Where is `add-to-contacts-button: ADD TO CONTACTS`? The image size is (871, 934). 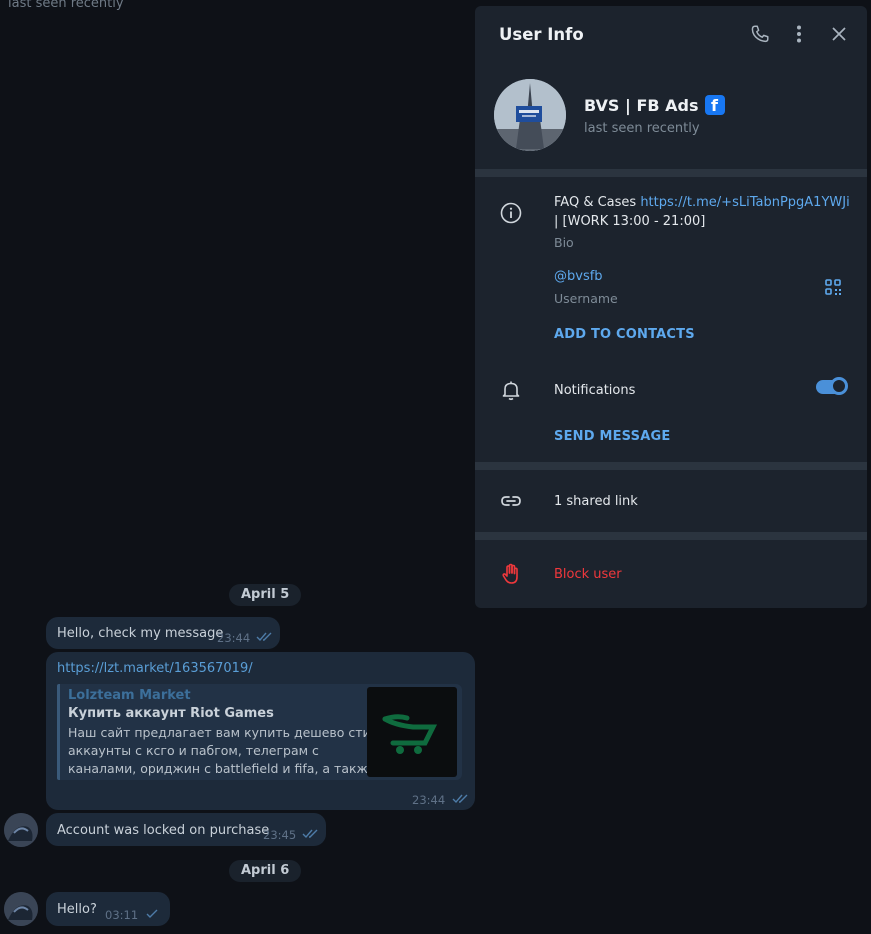
add-to-contacts-button: ADD TO CONTACTS is located at coordinates (624, 334).